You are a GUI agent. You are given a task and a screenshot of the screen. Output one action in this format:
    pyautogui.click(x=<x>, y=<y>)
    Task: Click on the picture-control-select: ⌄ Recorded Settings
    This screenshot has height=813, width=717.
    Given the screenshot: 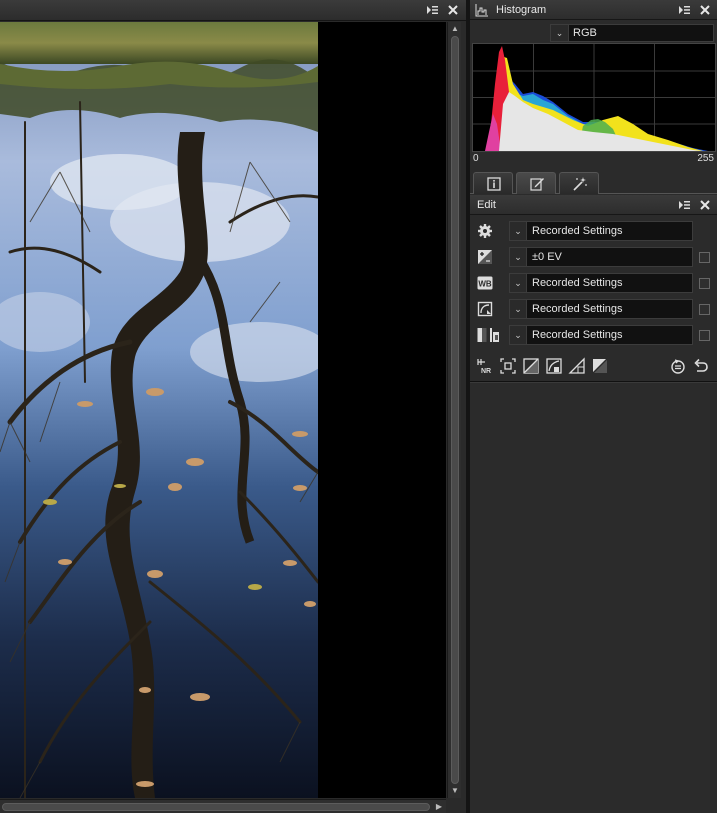 What is the action you would take?
    pyautogui.click(x=601, y=309)
    